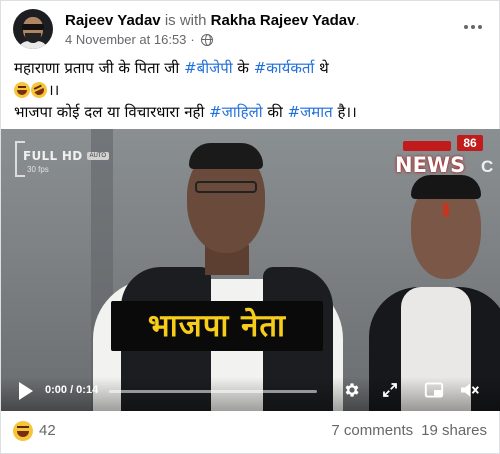 The height and width of the screenshot is (454, 500). I want to click on hashtag-link: #जाहिलो, so click(236, 112).